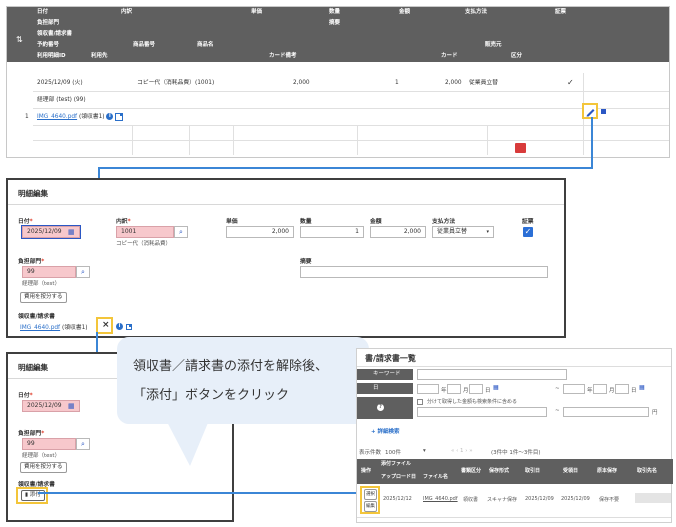 The width and height of the screenshot is (676, 527). What do you see at coordinates (557, 411) in the screenshot?
I see `range-sep: ~` at bounding box center [557, 411].